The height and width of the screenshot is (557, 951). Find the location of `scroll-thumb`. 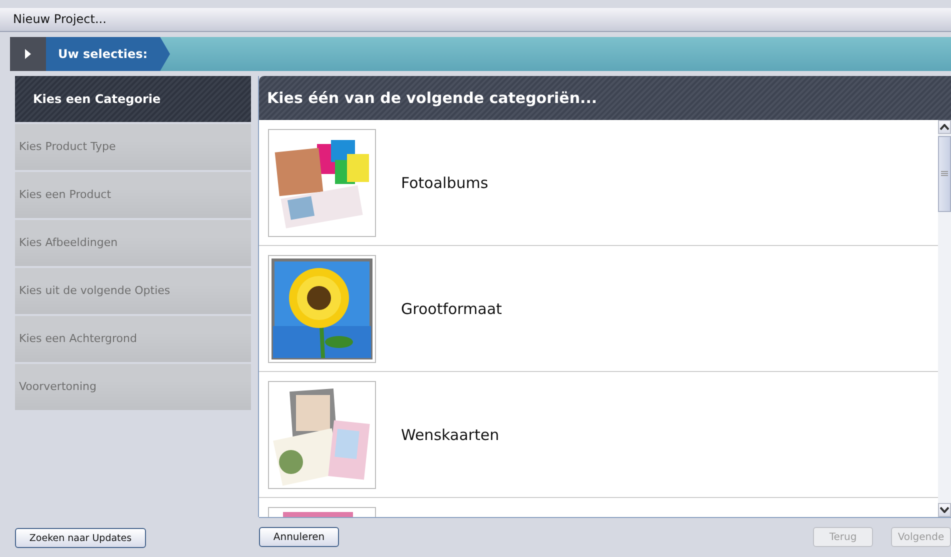

scroll-thumb is located at coordinates (944, 174).